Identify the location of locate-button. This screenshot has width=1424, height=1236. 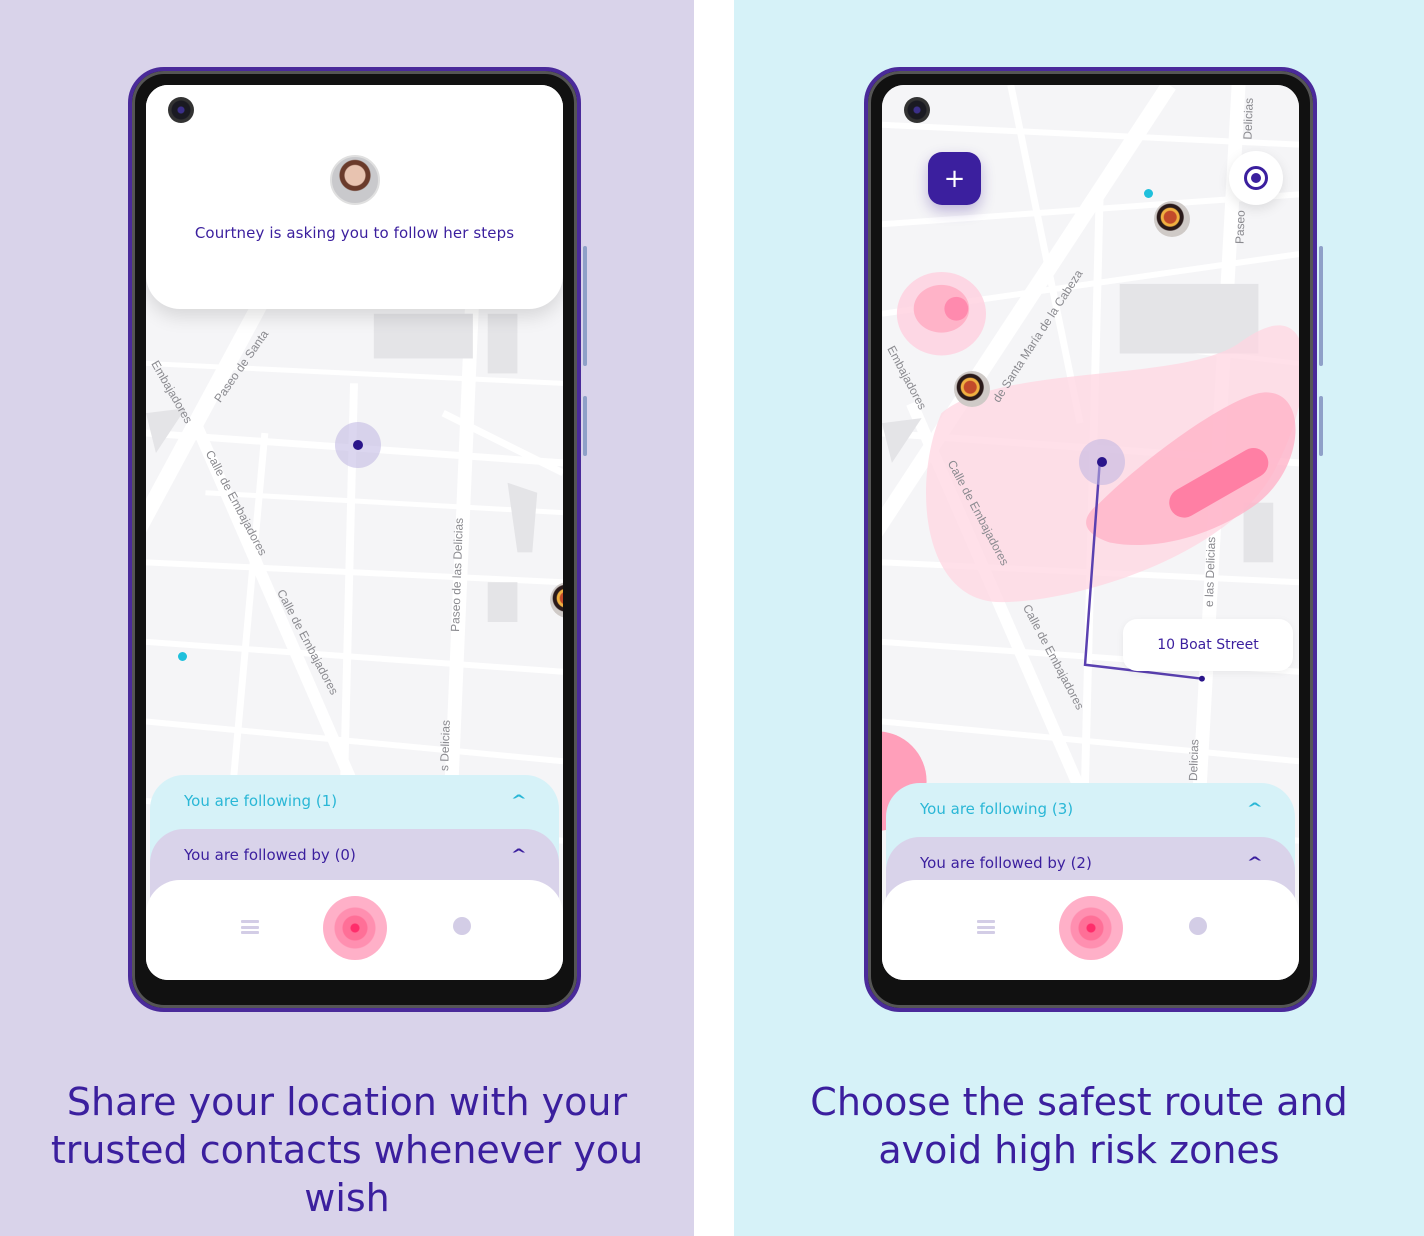
(1256, 178).